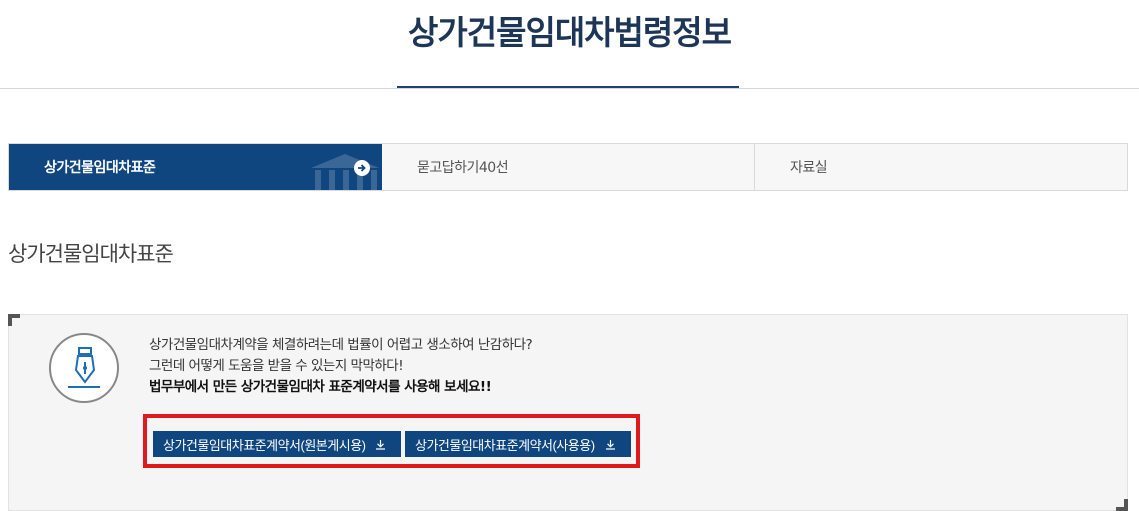 This screenshot has width=1139, height=511. I want to click on tab-archive: 자료실, so click(941, 167).